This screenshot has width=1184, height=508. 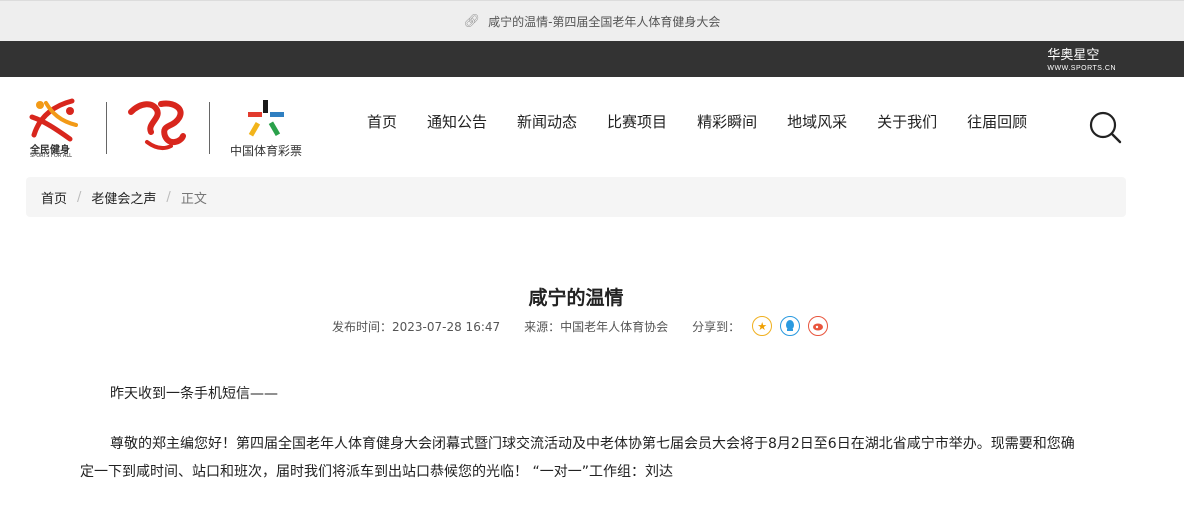 I want to click on publish-time: 发布时间：2023-07-28 16:47, so click(x=416, y=326).